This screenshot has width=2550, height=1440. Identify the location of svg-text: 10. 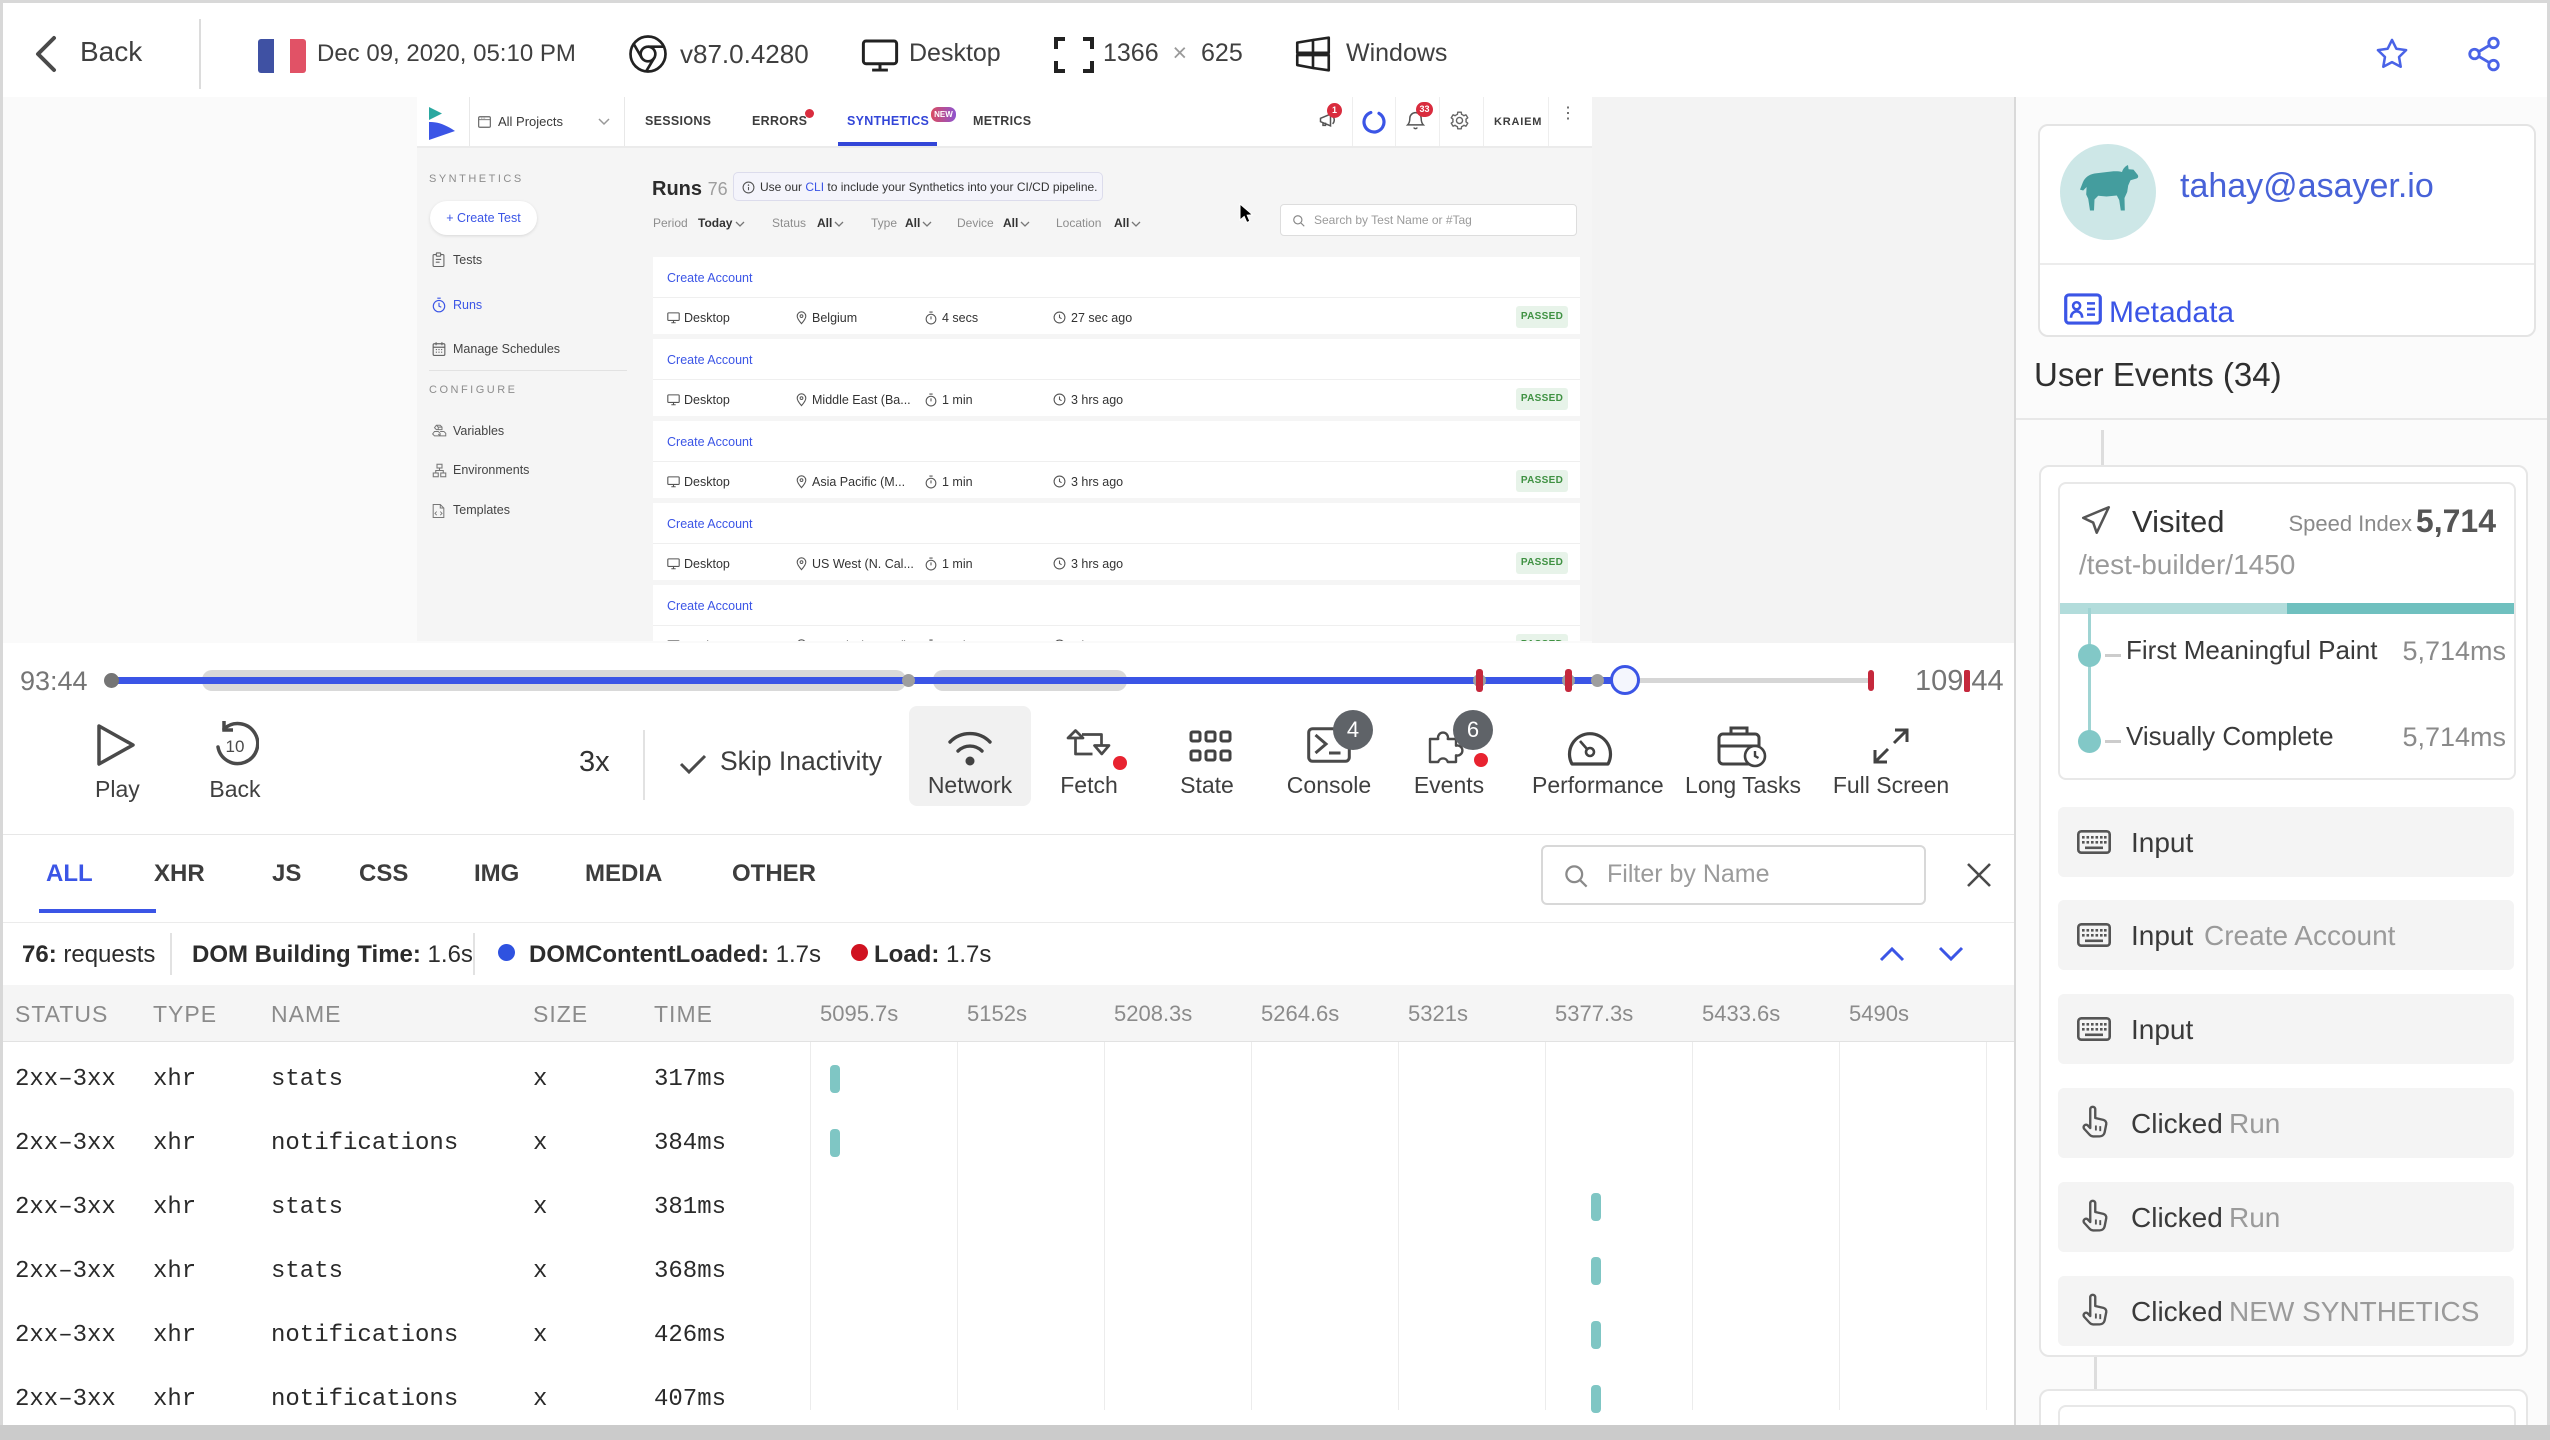
(235, 746).